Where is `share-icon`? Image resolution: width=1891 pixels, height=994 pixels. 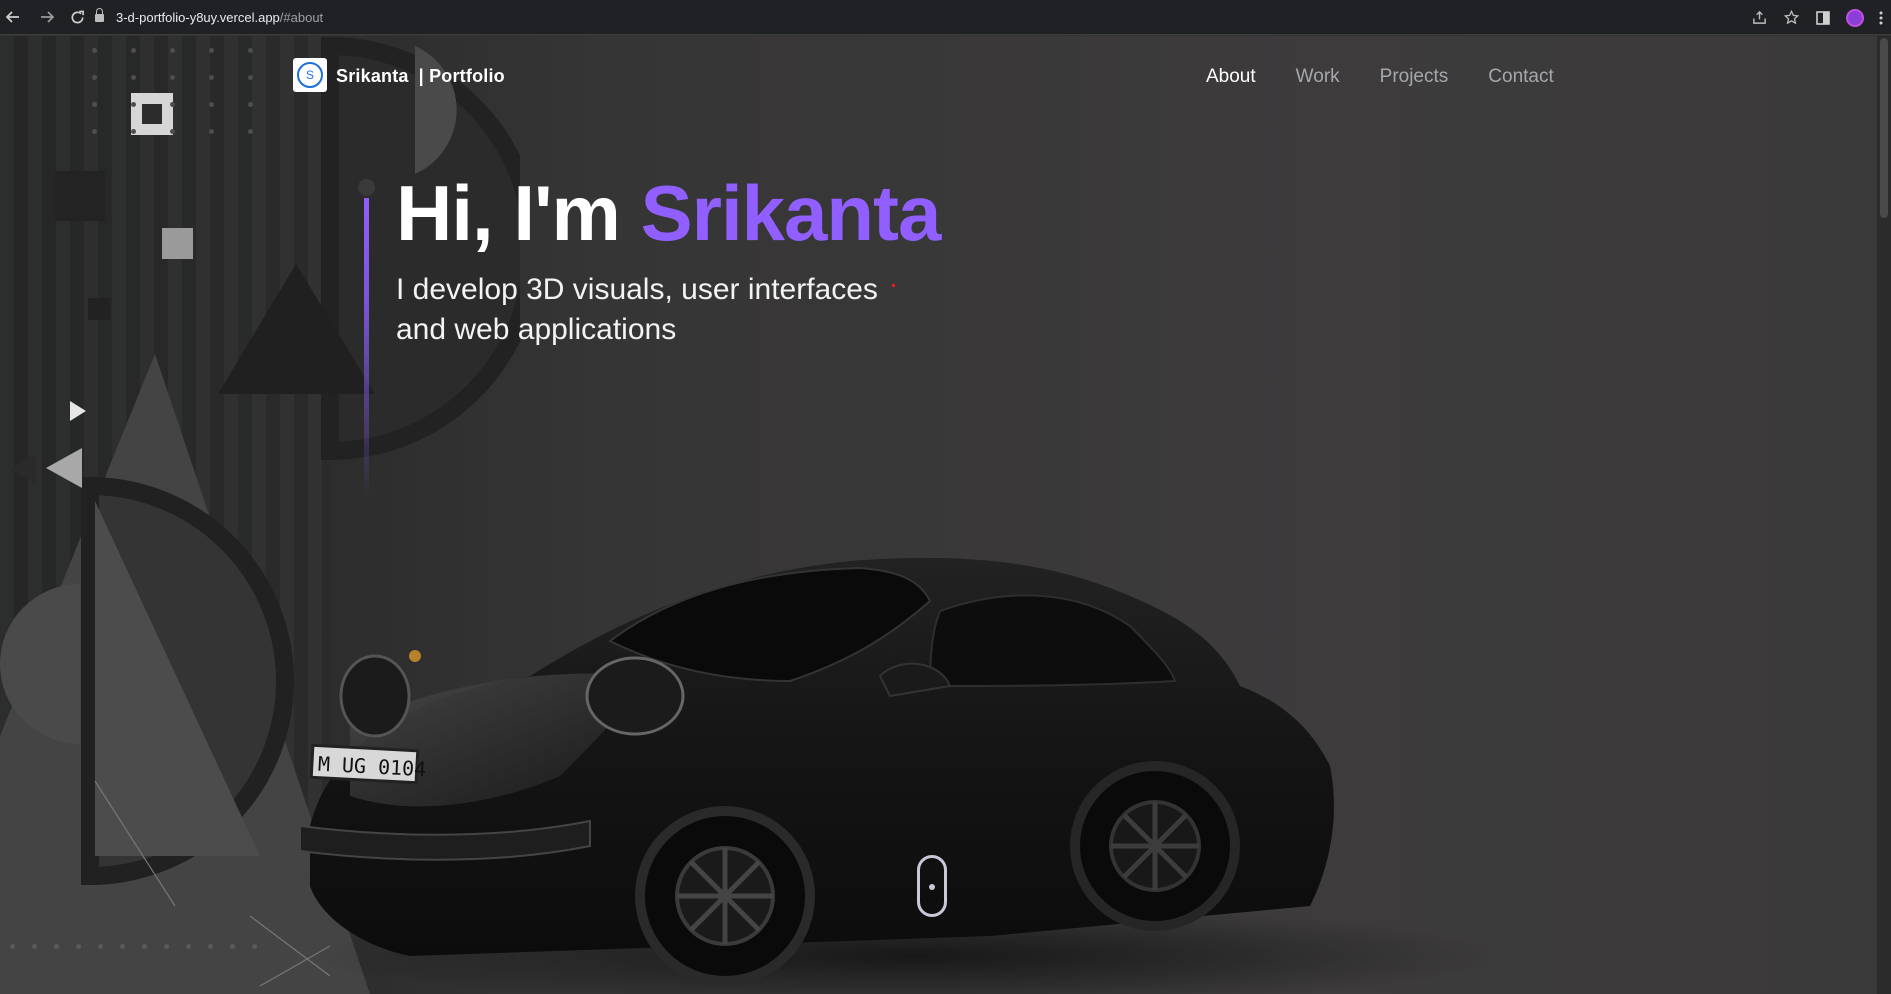
share-icon is located at coordinates (1759, 17).